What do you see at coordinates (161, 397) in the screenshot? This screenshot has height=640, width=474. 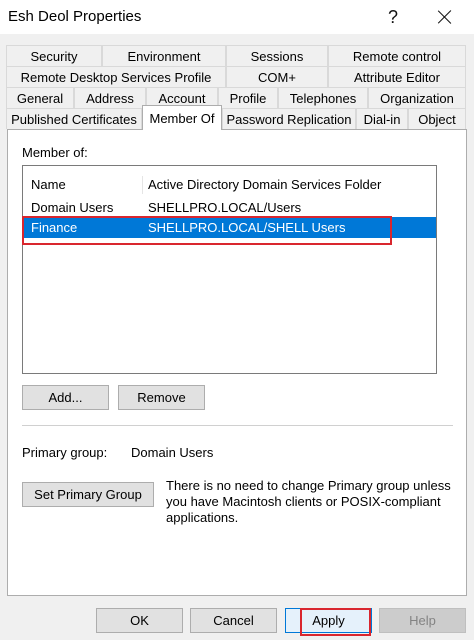 I see `remove-button: Remove` at bounding box center [161, 397].